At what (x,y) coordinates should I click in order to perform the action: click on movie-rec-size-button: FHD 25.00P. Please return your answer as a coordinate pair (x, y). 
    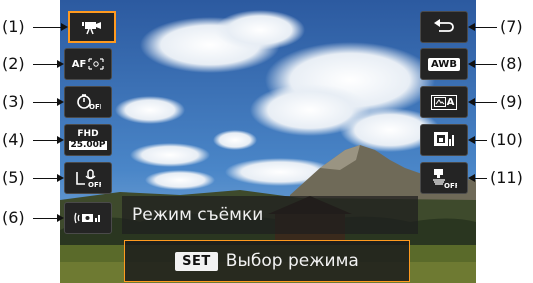
    Looking at the image, I should click on (88, 140).